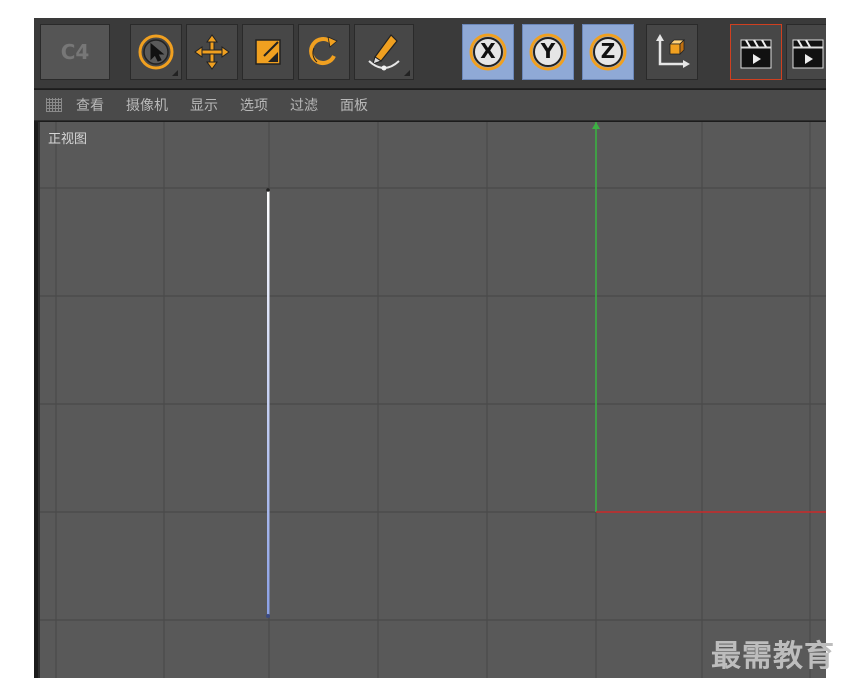  I want to click on y-axis-lock-button: Y, so click(548, 52).